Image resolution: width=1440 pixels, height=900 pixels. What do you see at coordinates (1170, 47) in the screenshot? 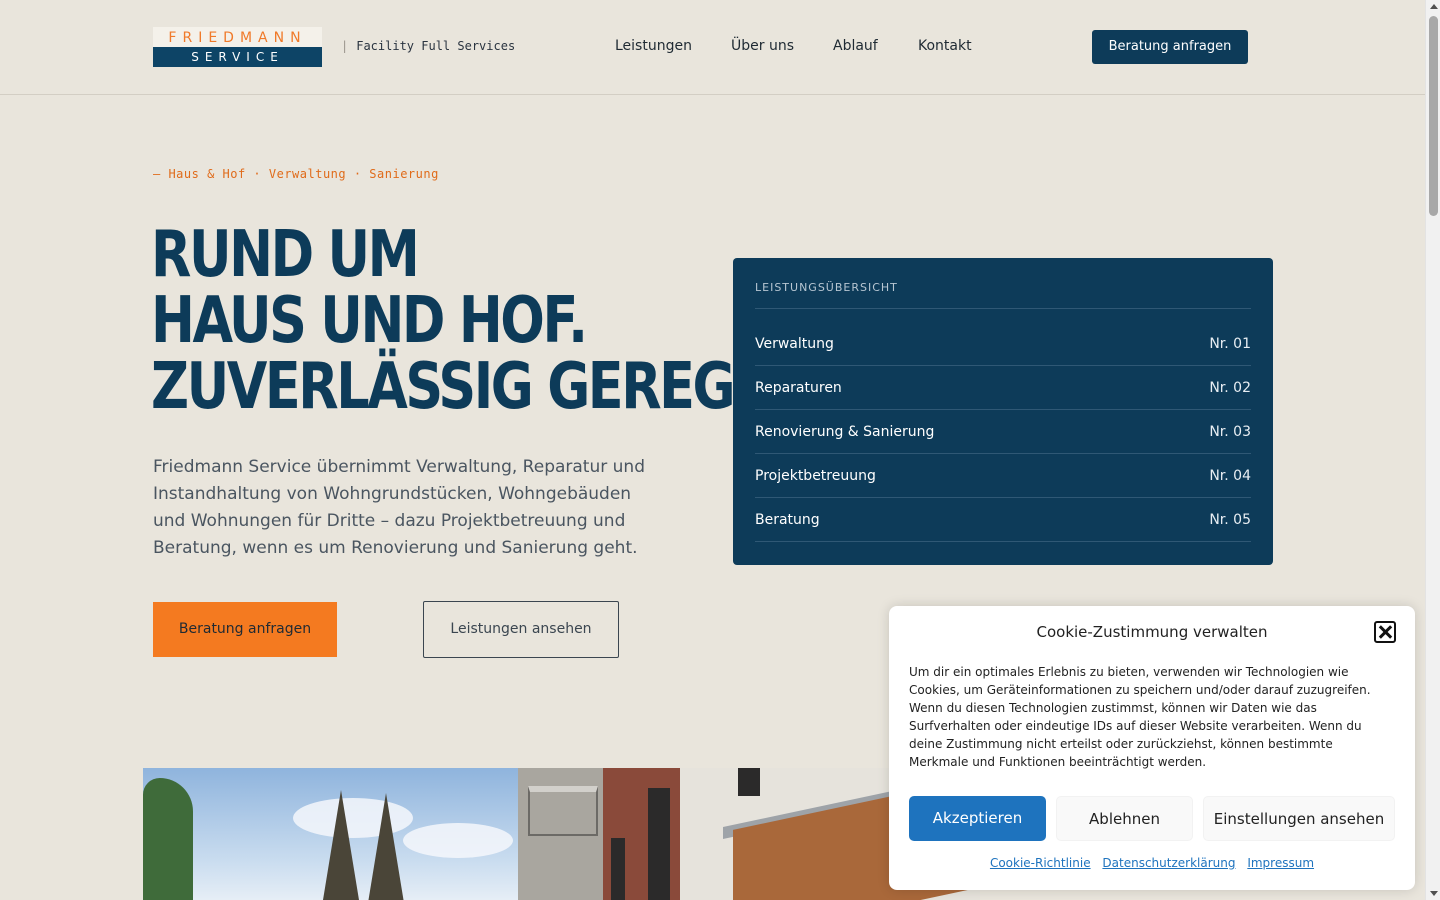
I see `header-cta-button: Beratung anfragen` at bounding box center [1170, 47].